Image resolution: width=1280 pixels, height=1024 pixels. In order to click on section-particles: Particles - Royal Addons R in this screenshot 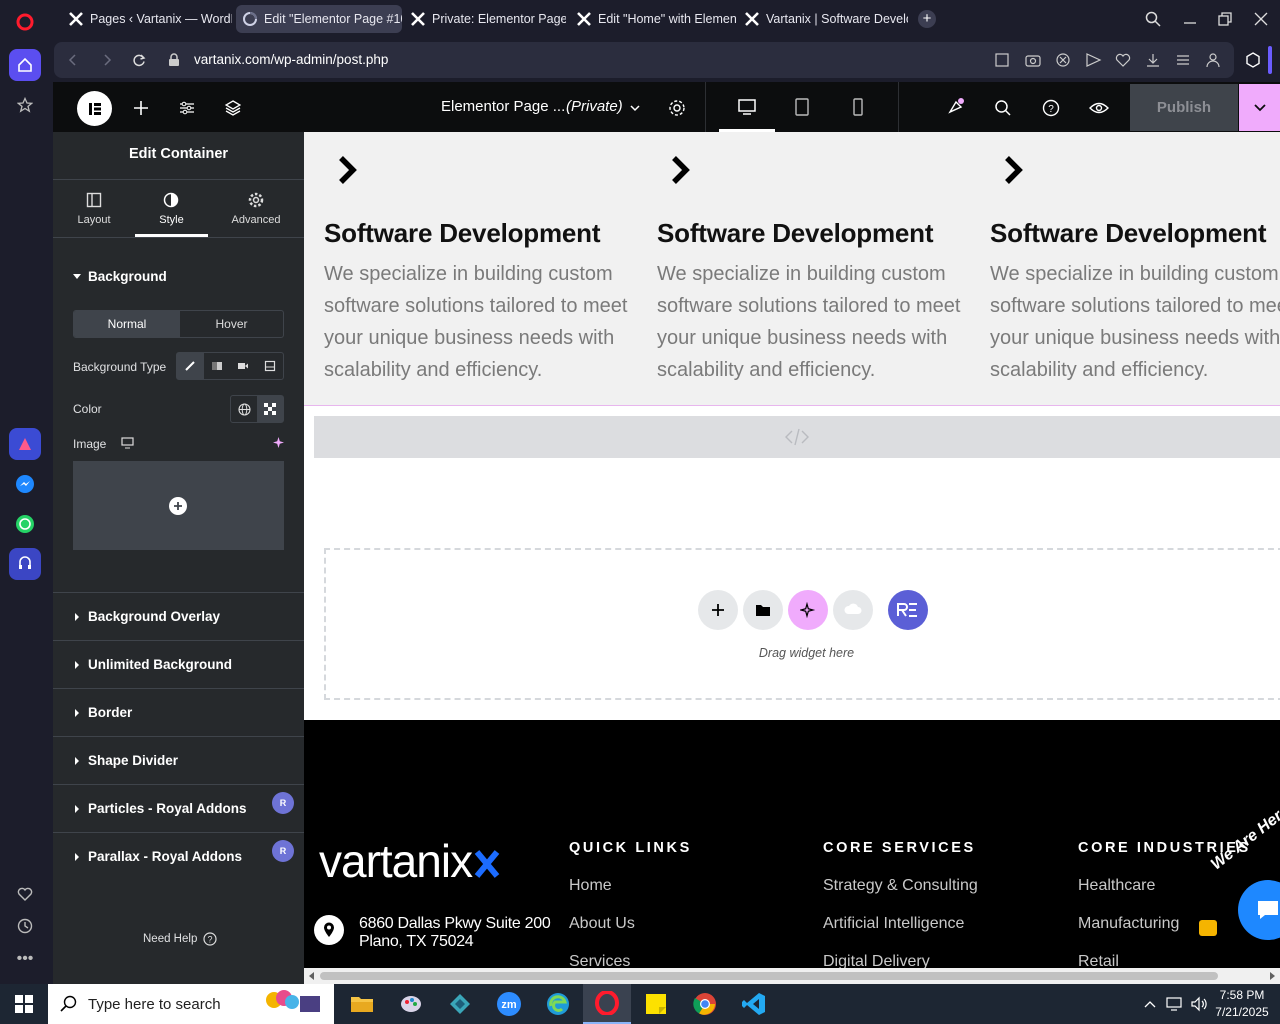, I will do `click(178, 808)`.